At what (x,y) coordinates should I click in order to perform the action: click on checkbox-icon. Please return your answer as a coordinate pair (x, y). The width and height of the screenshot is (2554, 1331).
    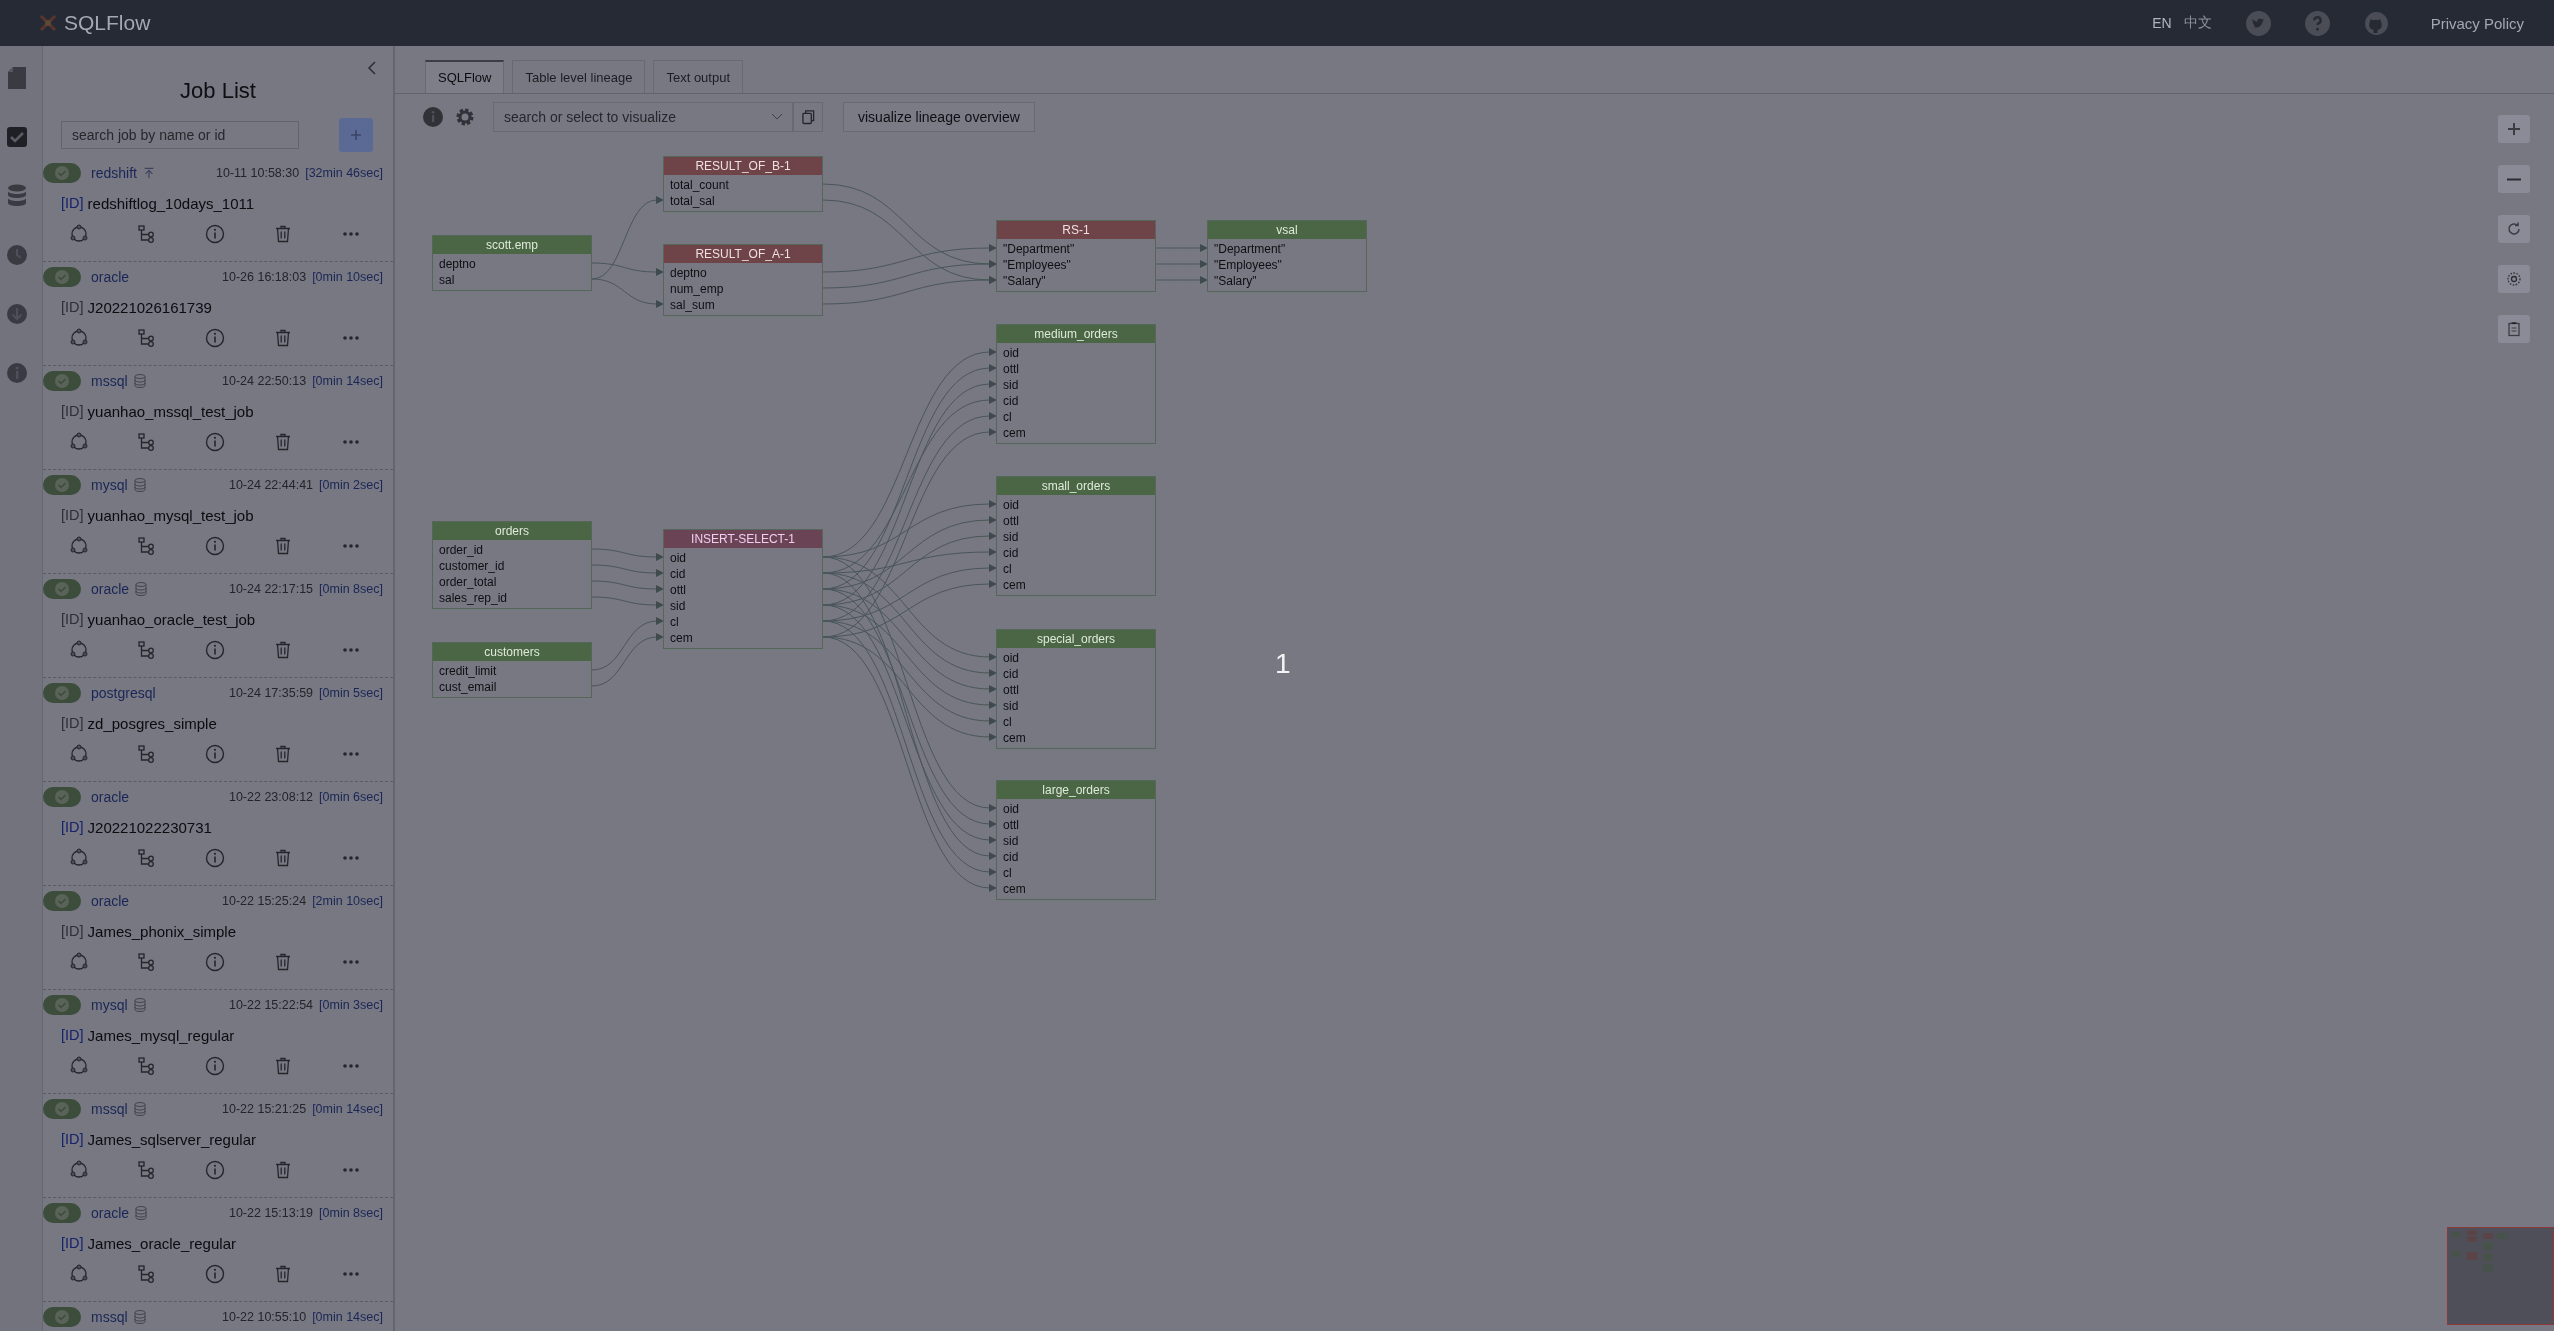
    Looking at the image, I should click on (17, 137).